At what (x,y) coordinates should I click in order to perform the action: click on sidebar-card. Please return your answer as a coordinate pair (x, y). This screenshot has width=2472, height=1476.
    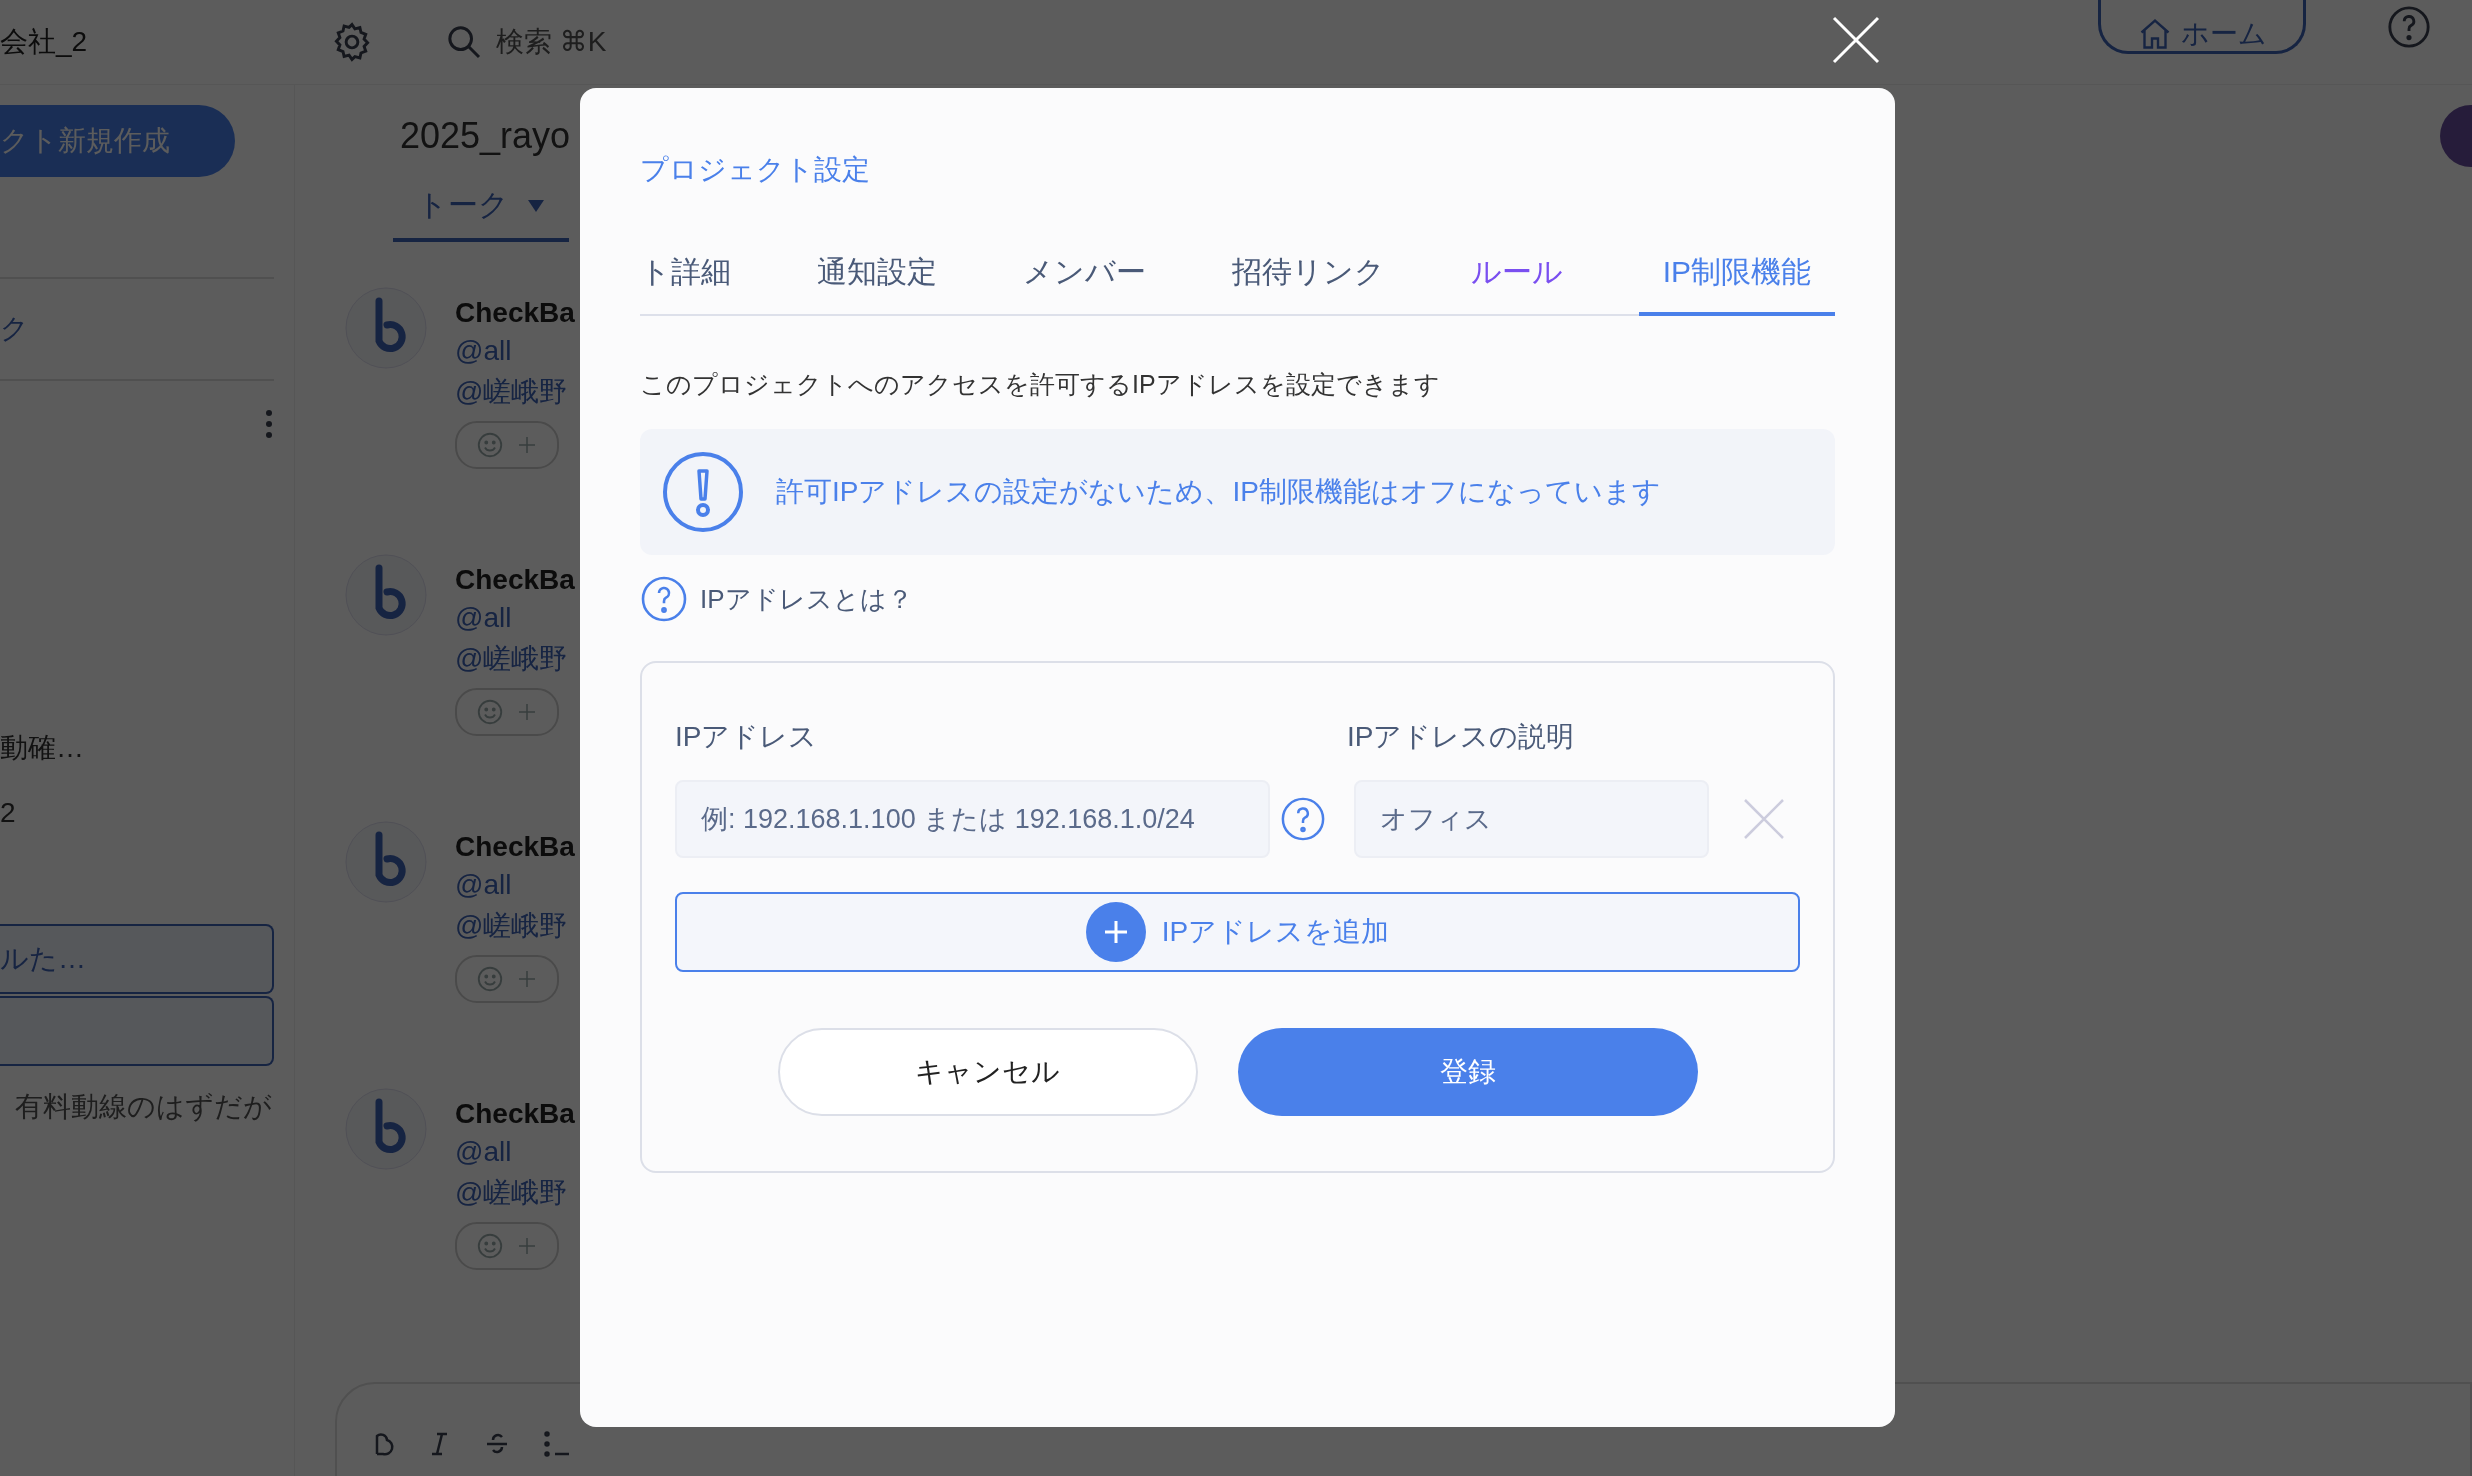
    Looking at the image, I should click on (137, 1031).